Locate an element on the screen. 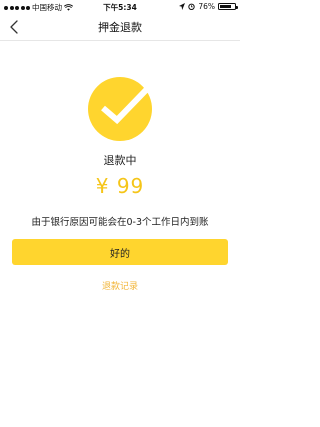 This screenshot has height=427, width=320. page-title: 押金退款 is located at coordinates (120, 27).